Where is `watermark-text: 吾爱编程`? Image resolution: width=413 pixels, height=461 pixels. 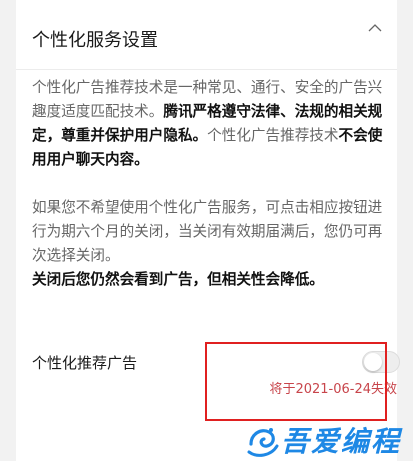 watermark-text: 吾爱编程 is located at coordinates (341, 441).